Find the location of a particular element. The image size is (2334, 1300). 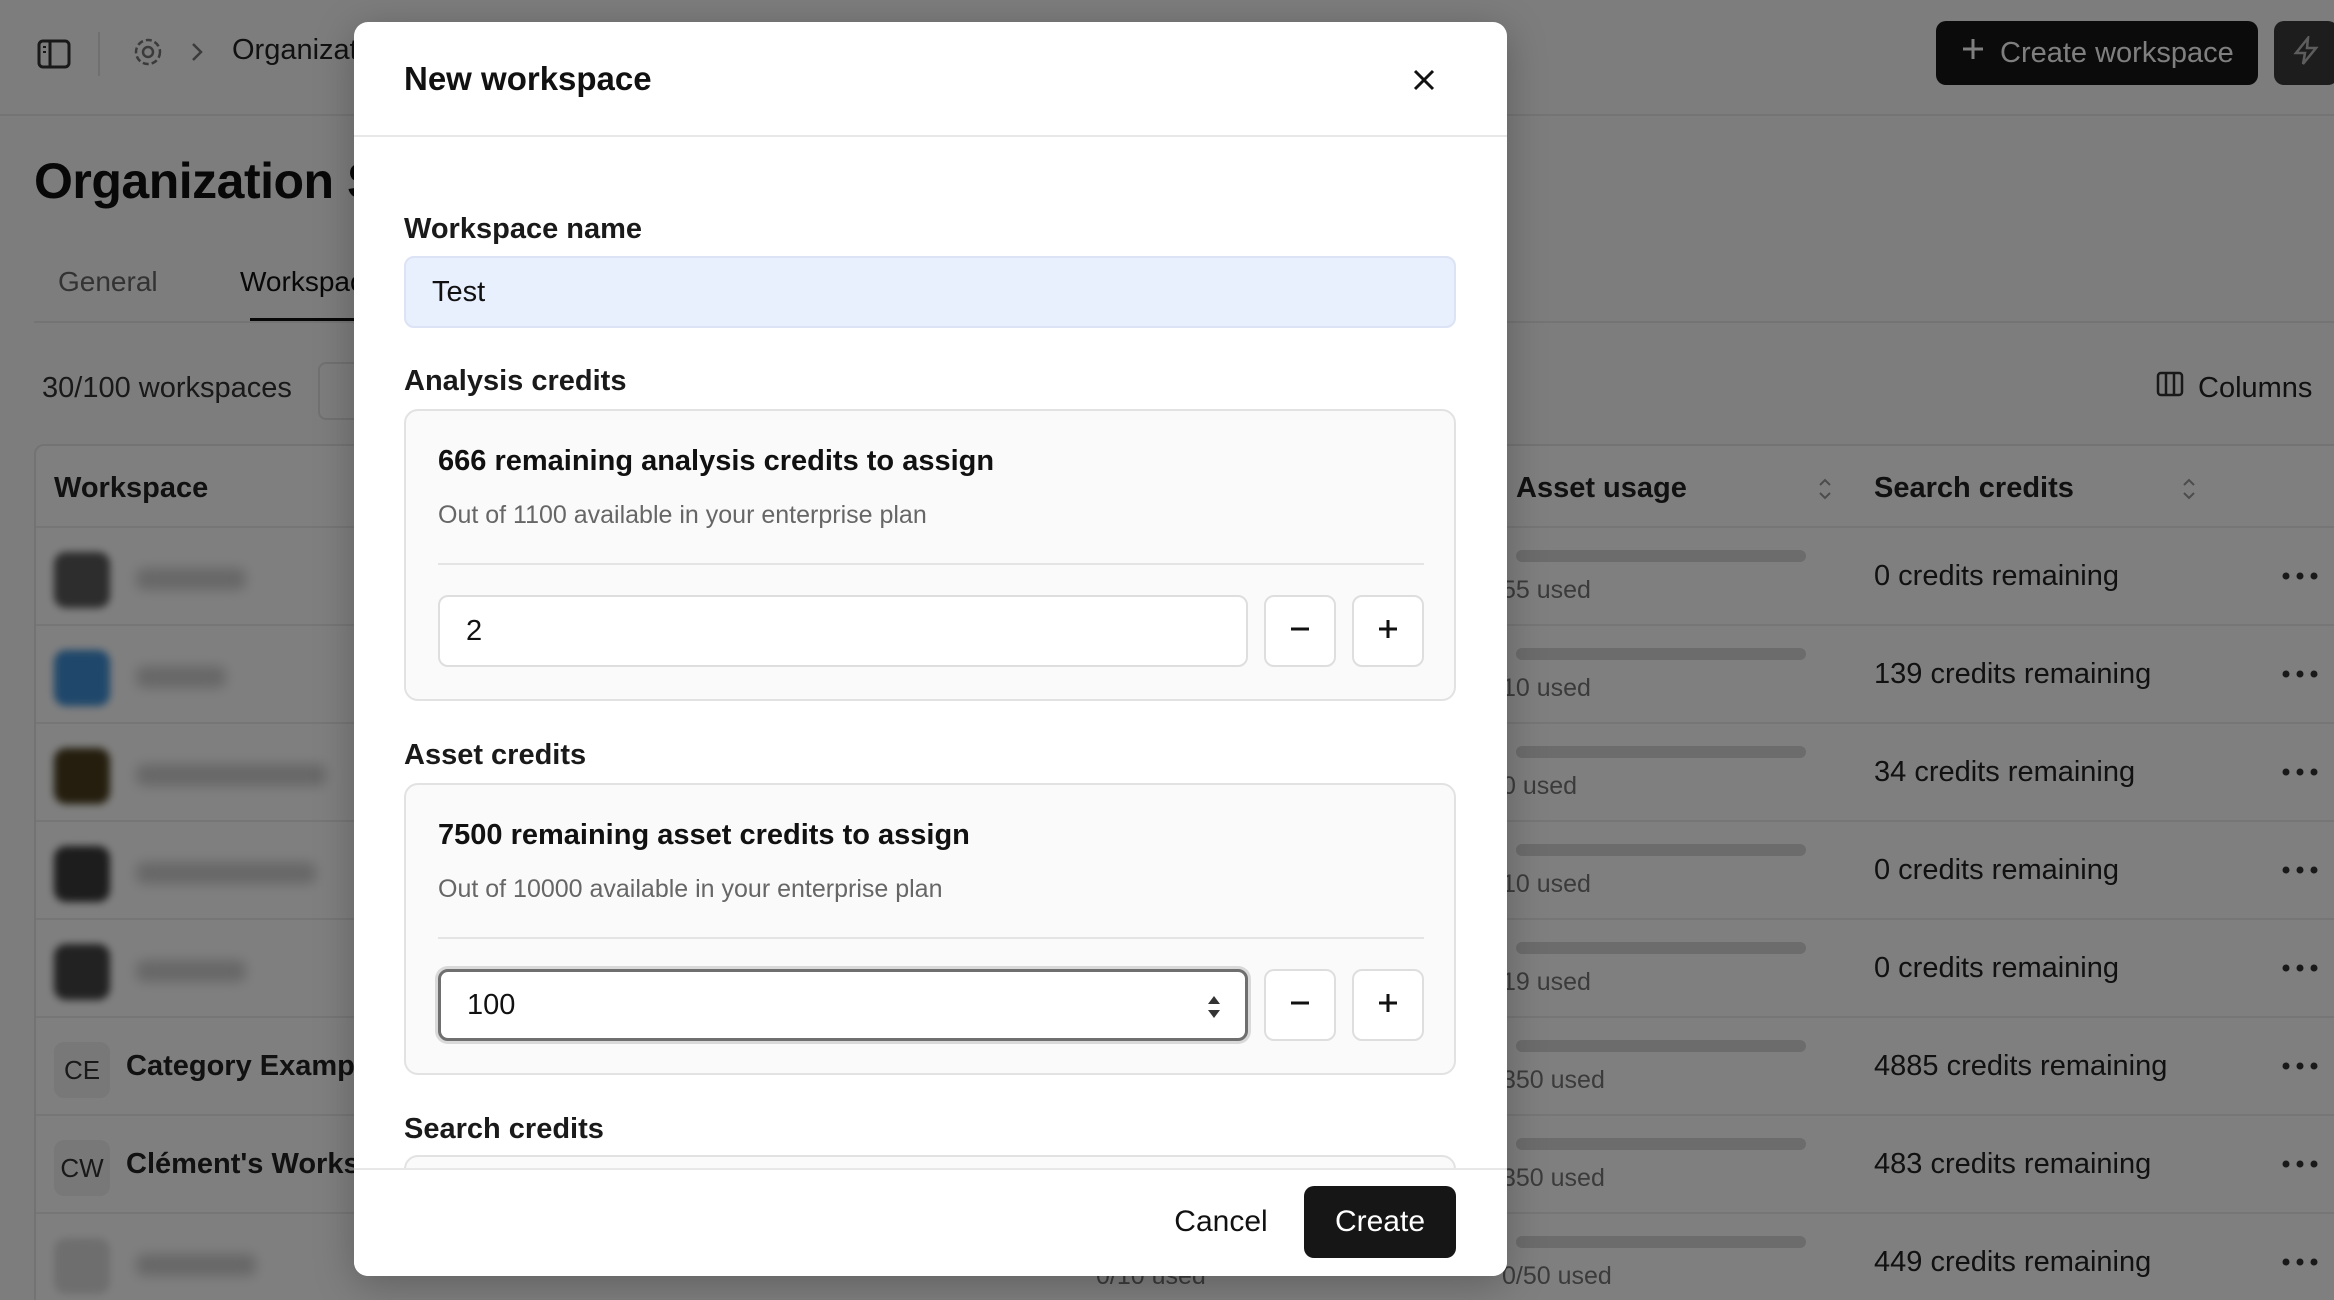

analysis-increment-button is located at coordinates (1388, 631).